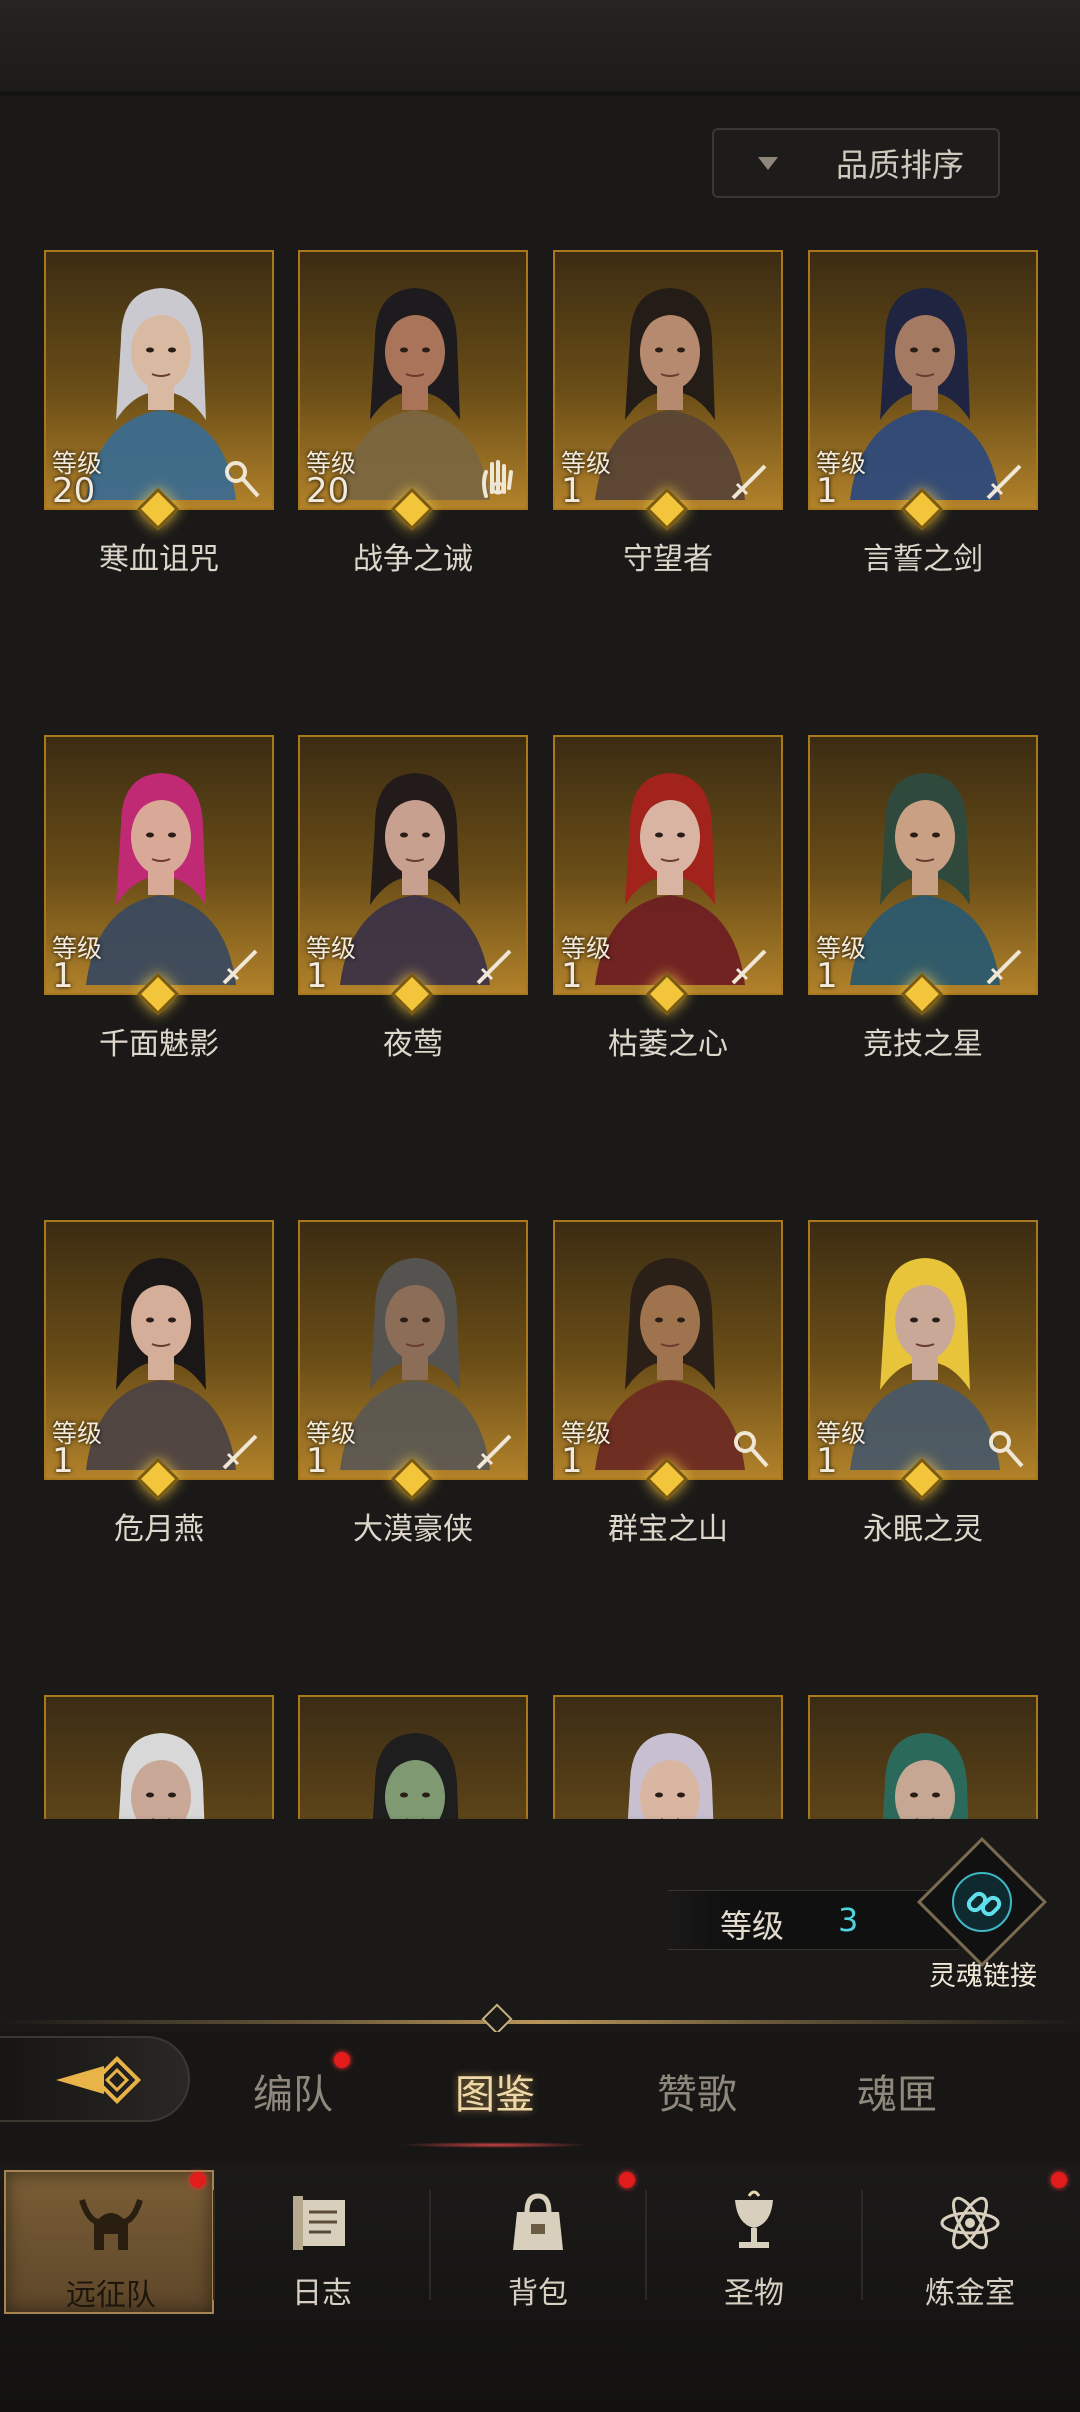  What do you see at coordinates (293, 2091) in the screenshot?
I see `tab-0: 编队` at bounding box center [293, 2091].